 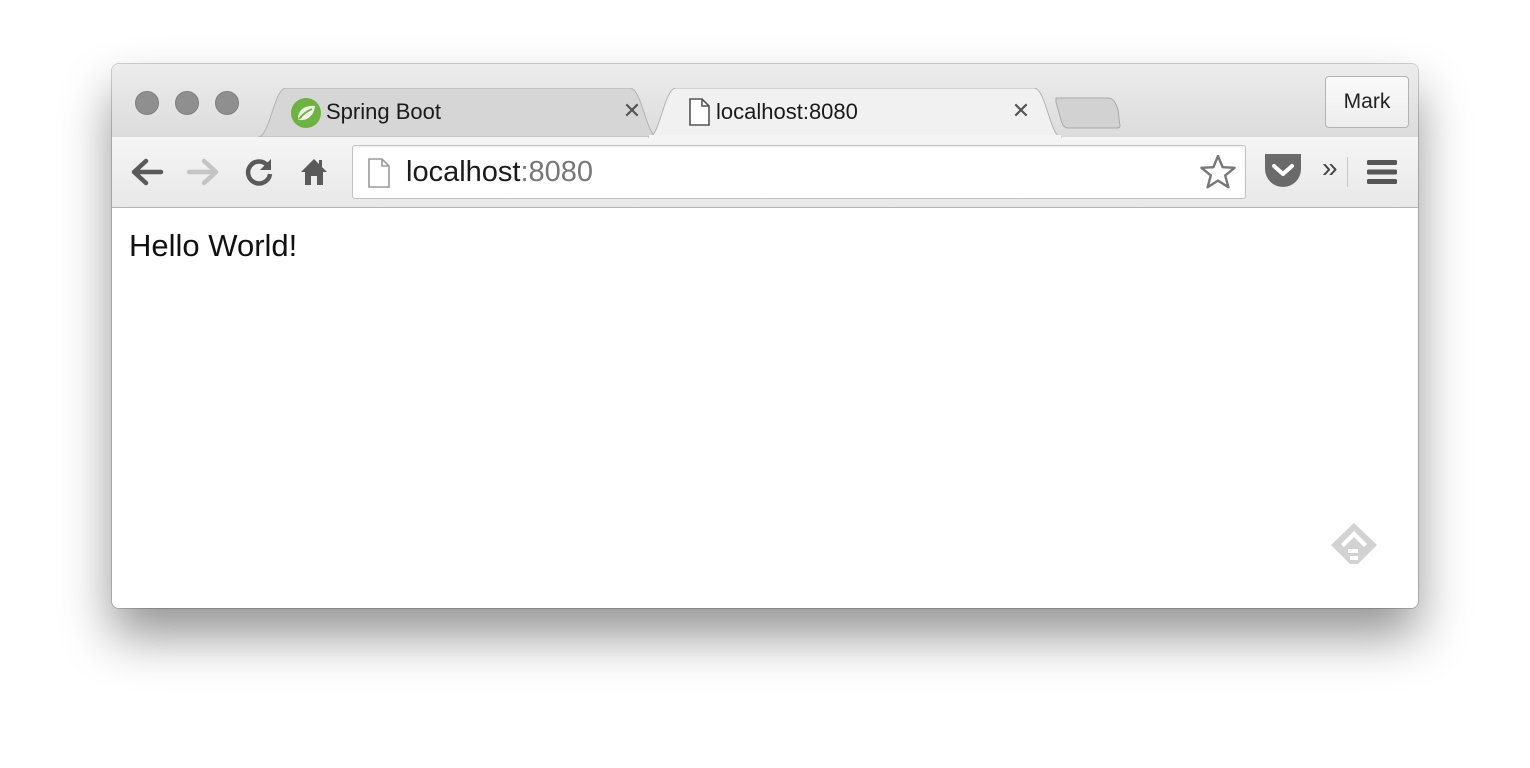 I want to click on url-host: localhost, so click(x=463, y=172).